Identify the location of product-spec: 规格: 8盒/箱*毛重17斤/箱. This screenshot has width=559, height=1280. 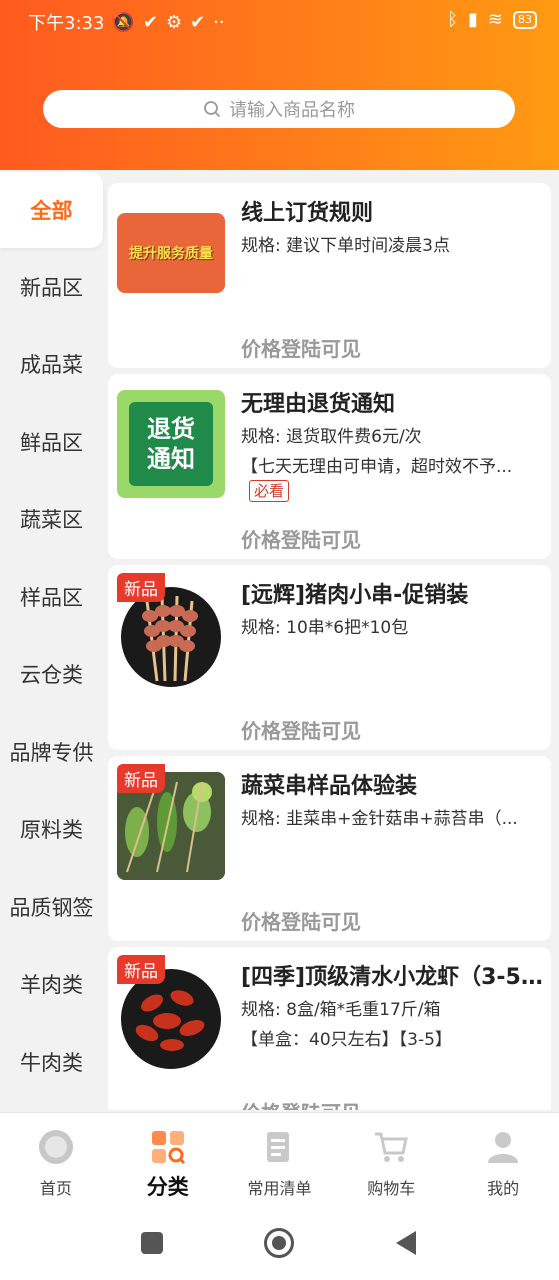
(341, 1010).